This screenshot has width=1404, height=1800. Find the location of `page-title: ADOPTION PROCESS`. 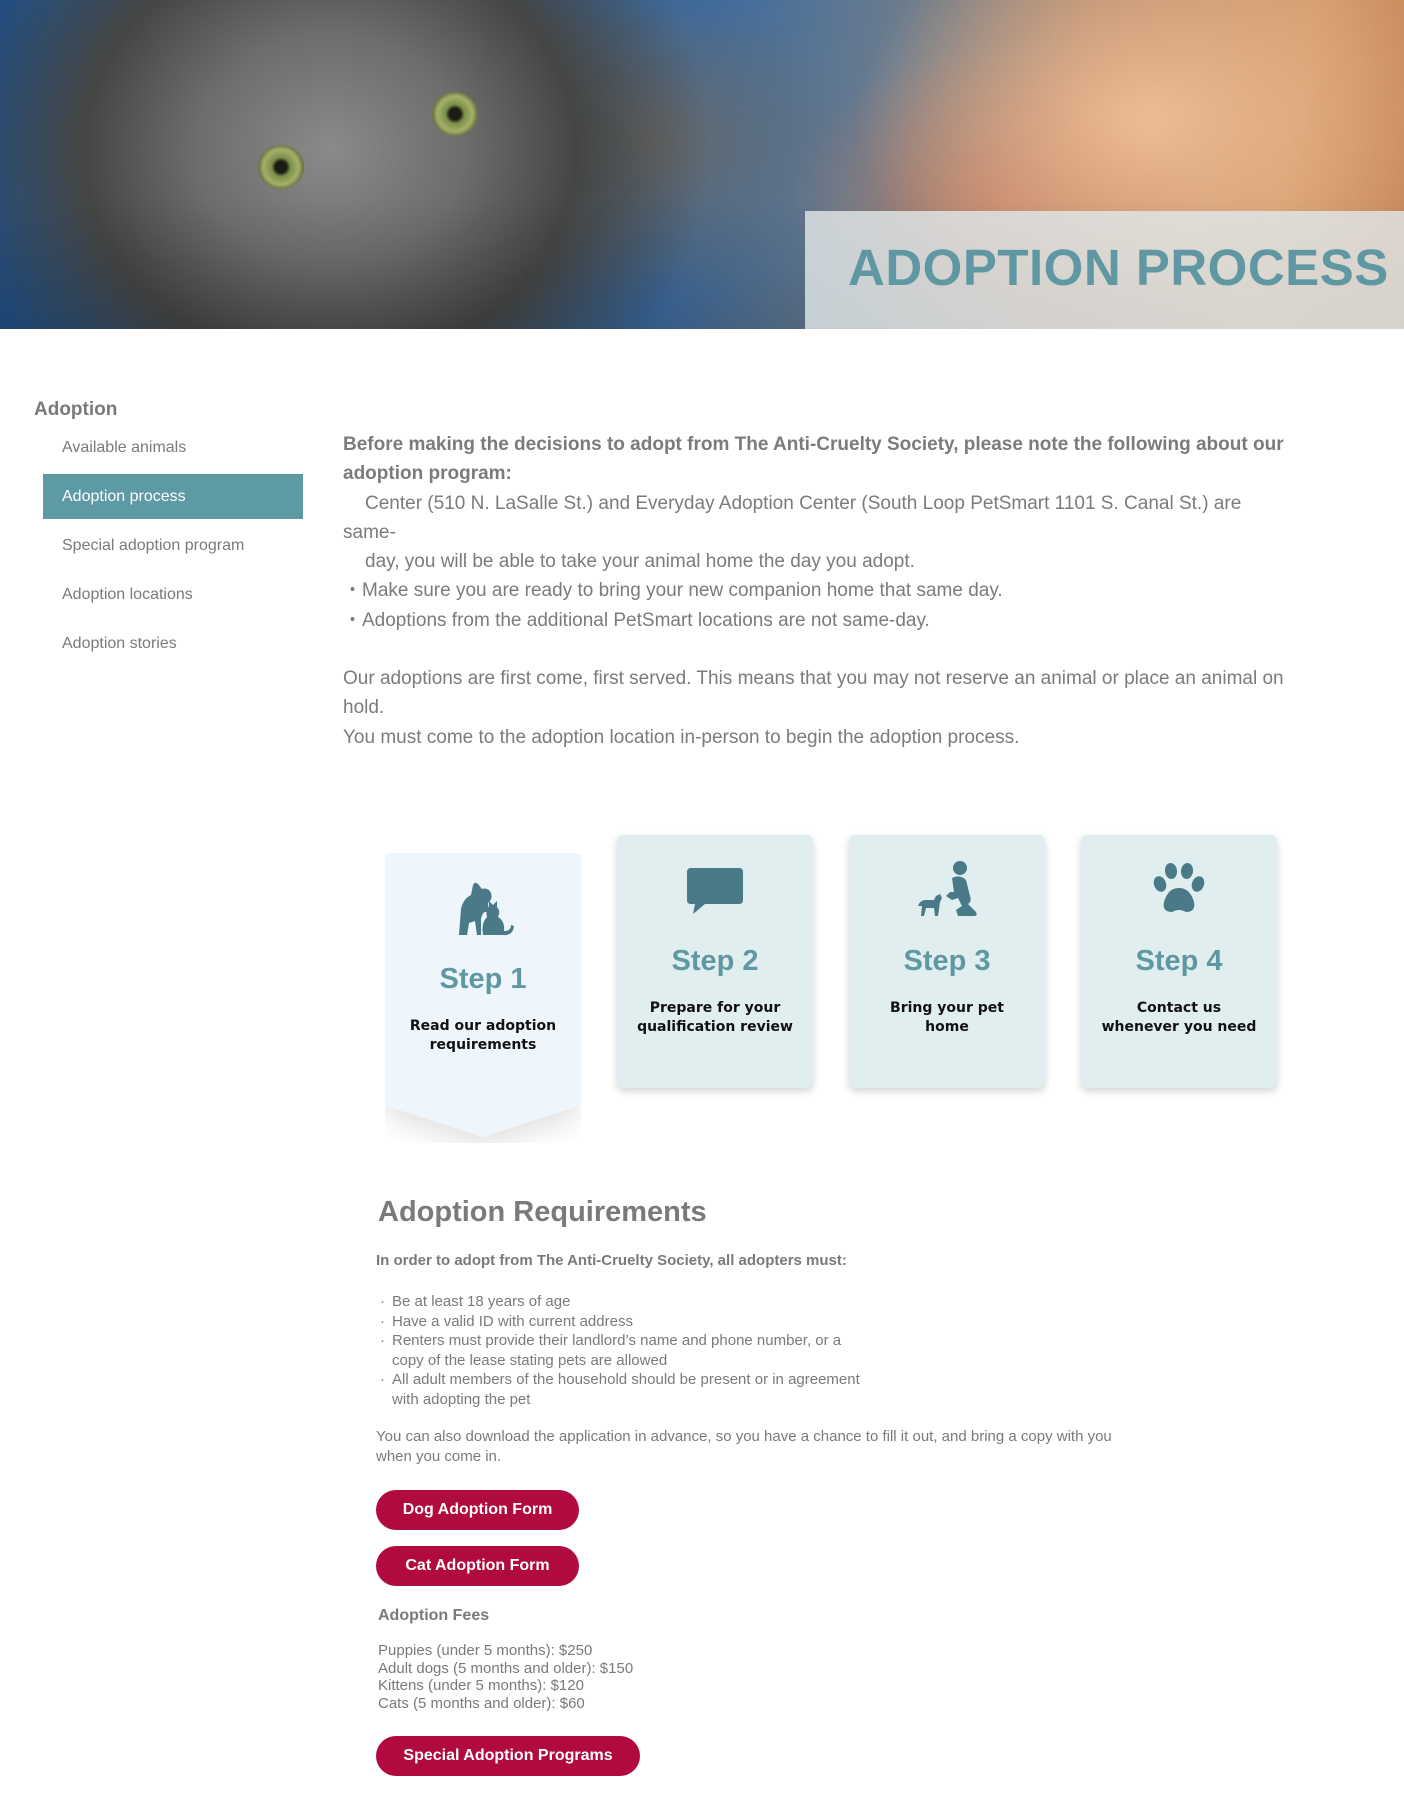

page-title: ADOPTION PROCESS is located at coordinates (1118, 267).